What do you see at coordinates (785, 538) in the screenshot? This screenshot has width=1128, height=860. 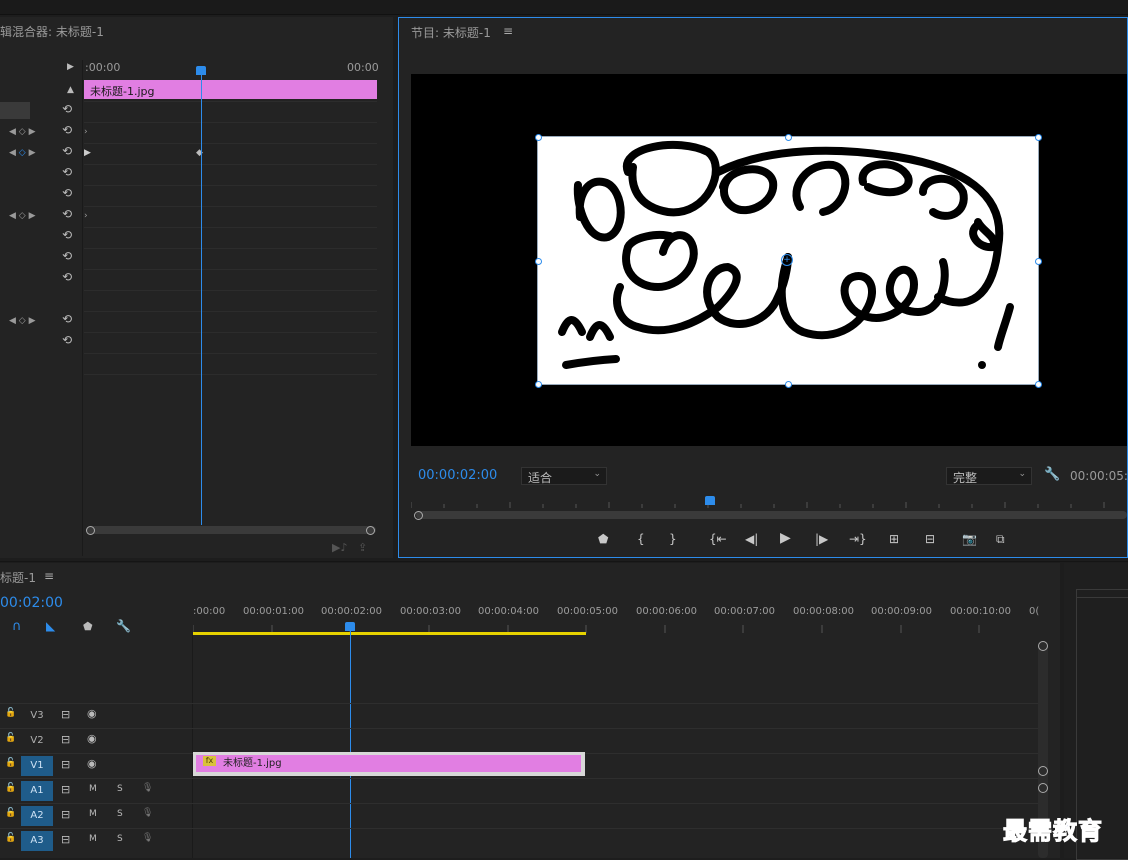 I see `play-button: ▶` at bounding box center [785, 538].